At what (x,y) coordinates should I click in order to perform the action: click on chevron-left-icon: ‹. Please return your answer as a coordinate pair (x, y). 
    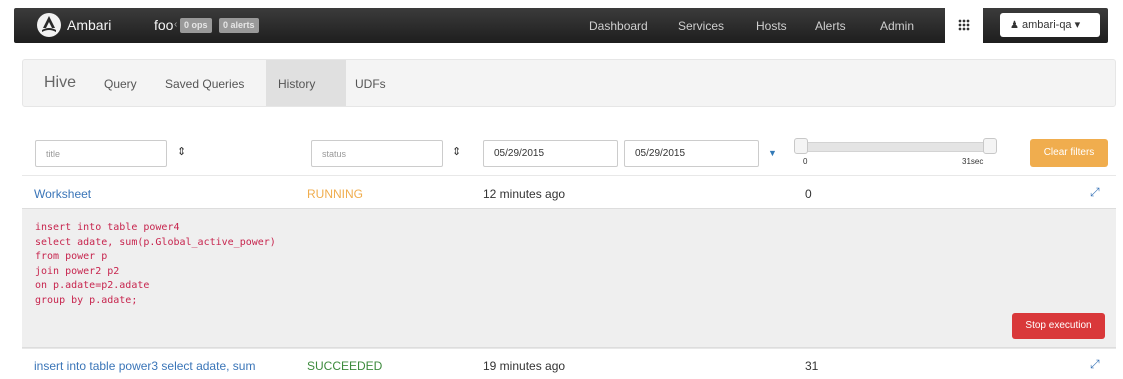
    Looking at the image, I should click on (176, 24).